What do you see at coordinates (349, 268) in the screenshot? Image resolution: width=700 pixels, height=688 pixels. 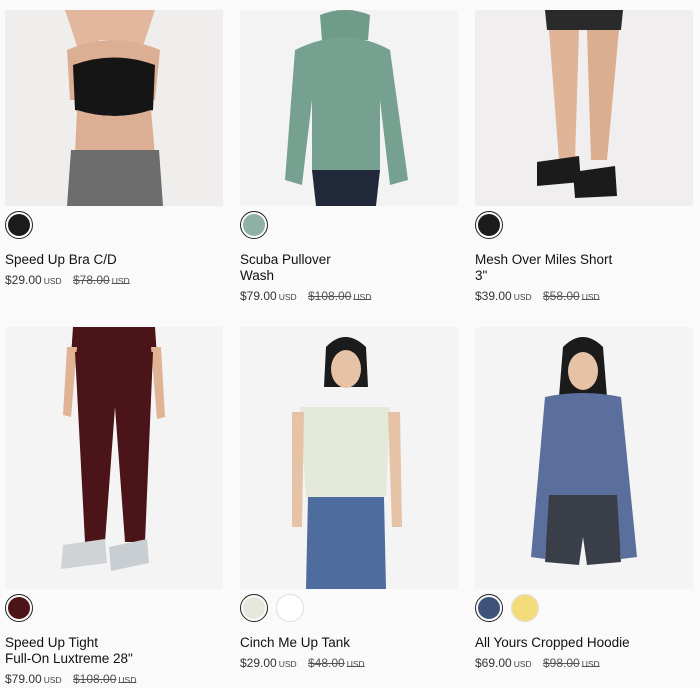 I see `product-name: Scuba Pullover Wash` at bounding box center [349, 268].